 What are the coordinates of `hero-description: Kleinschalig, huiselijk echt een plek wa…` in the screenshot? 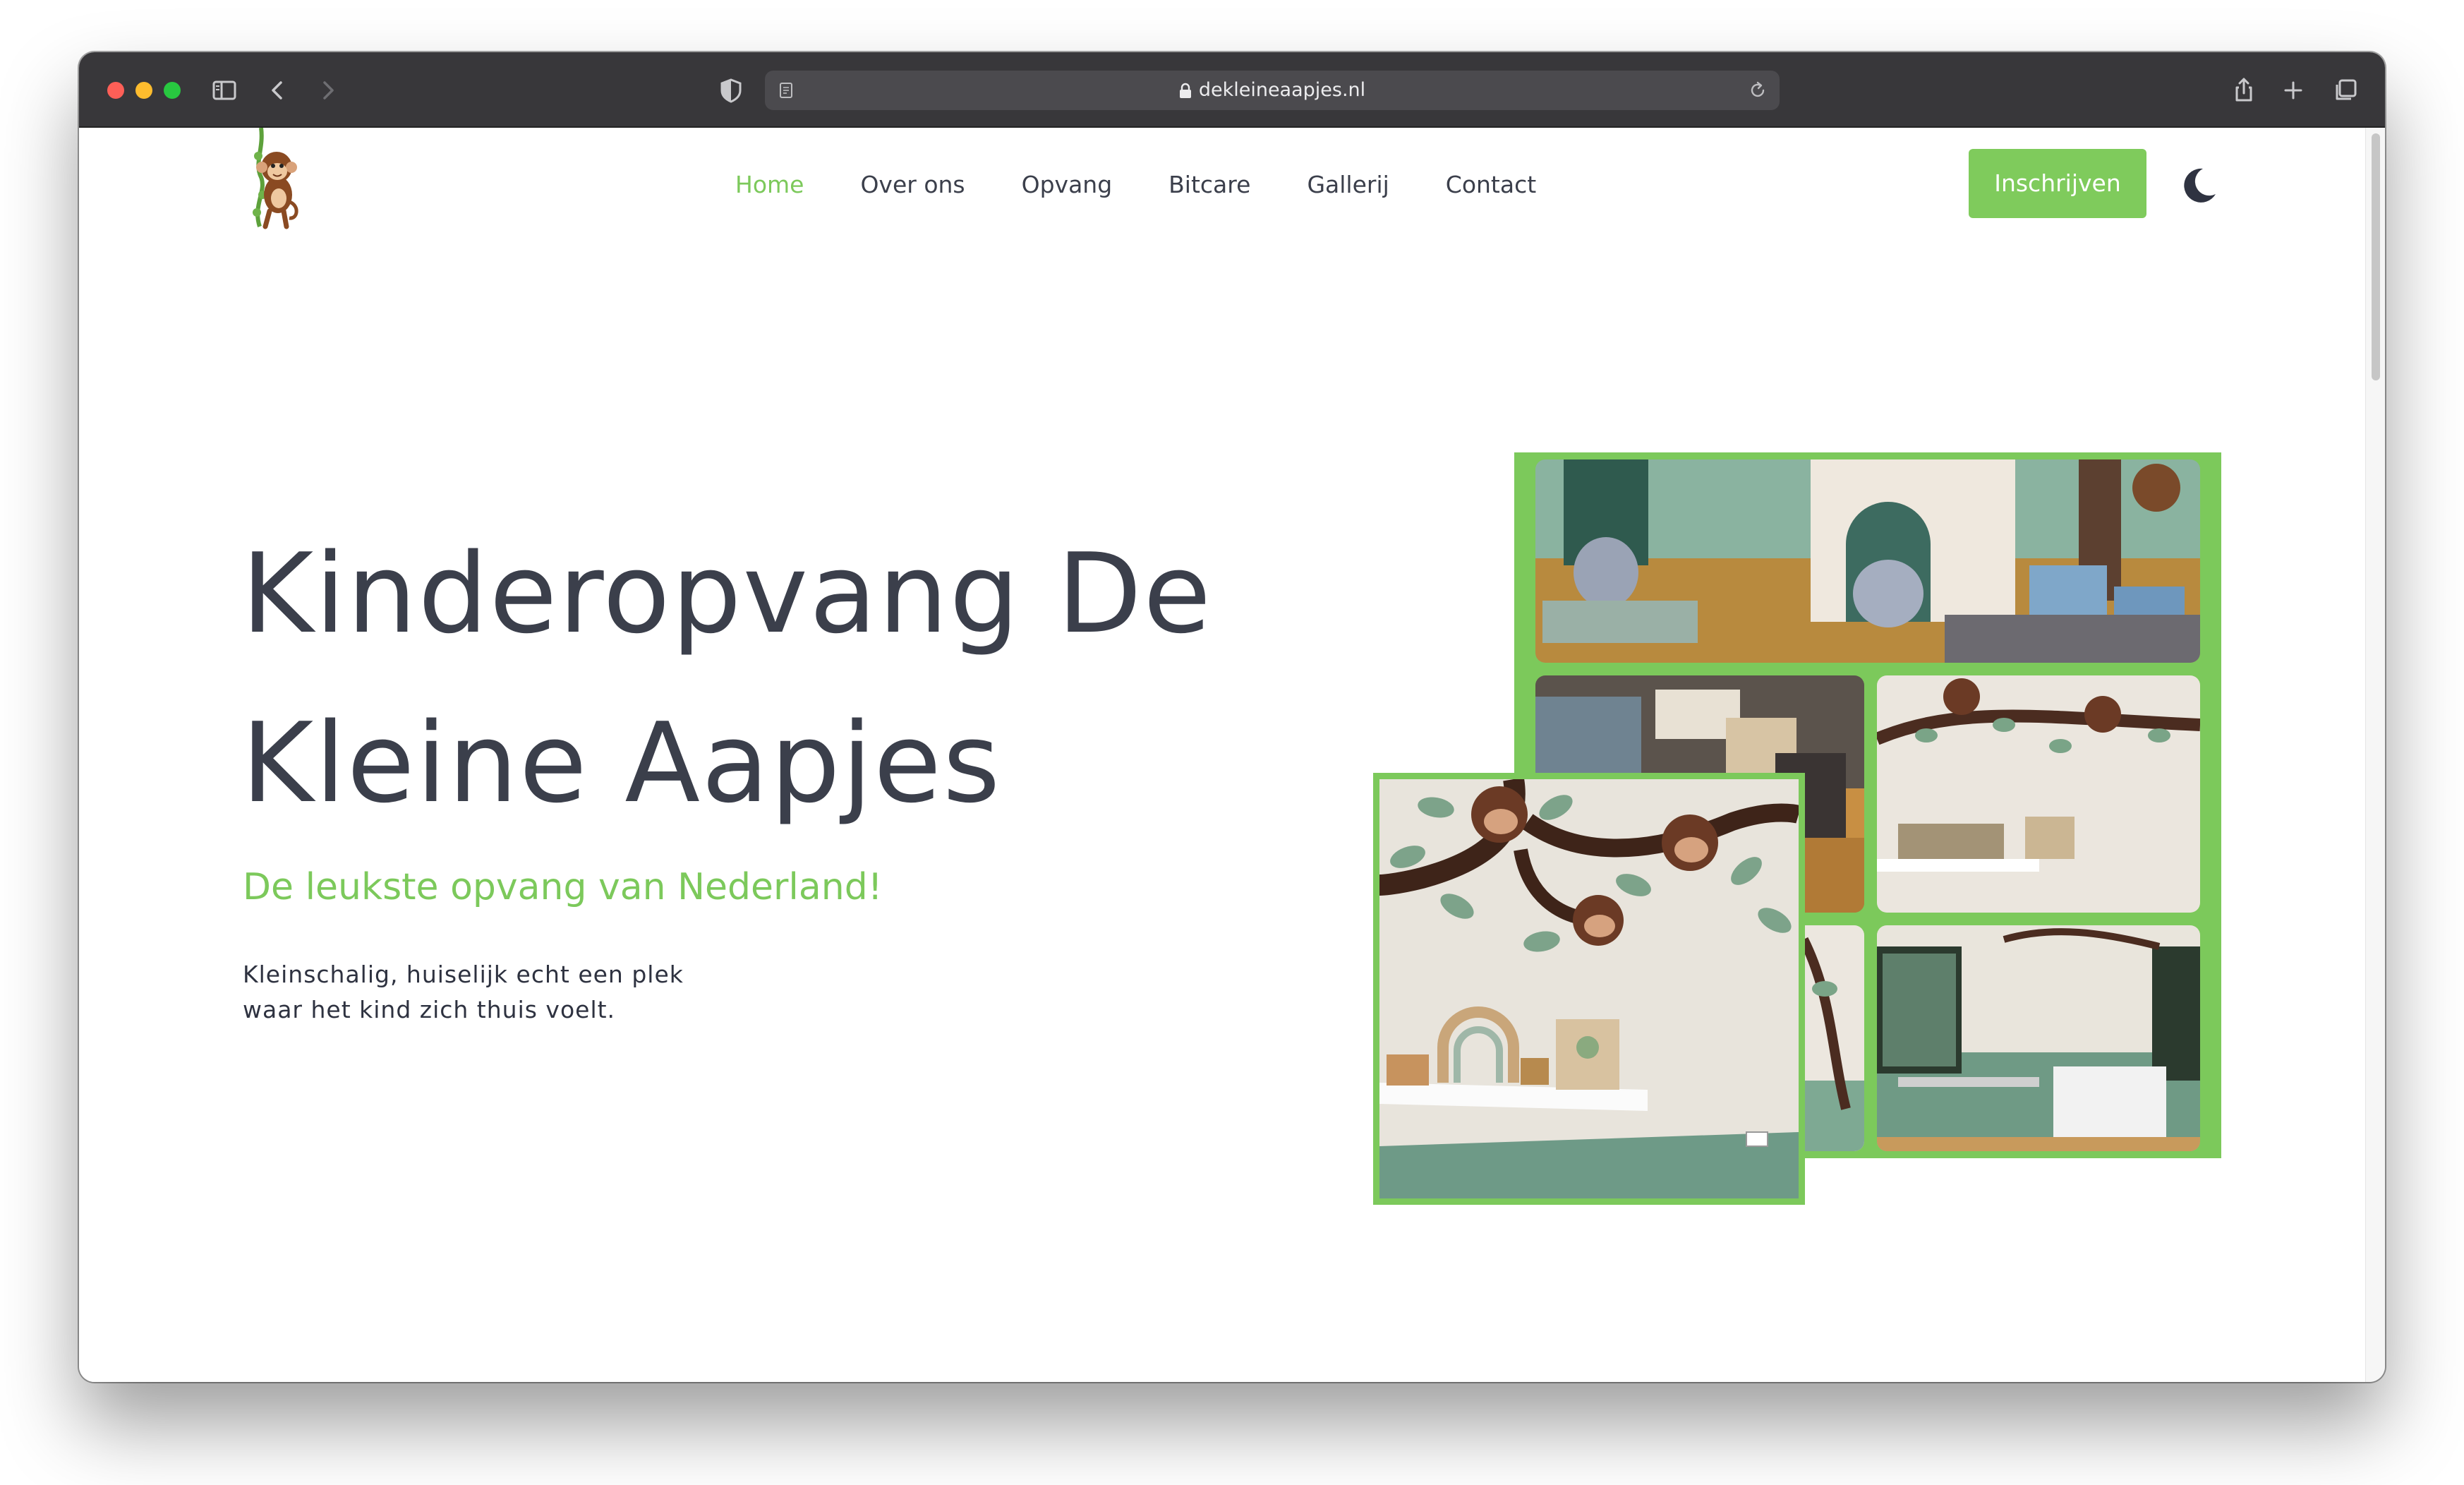 It's located at (490, 992).